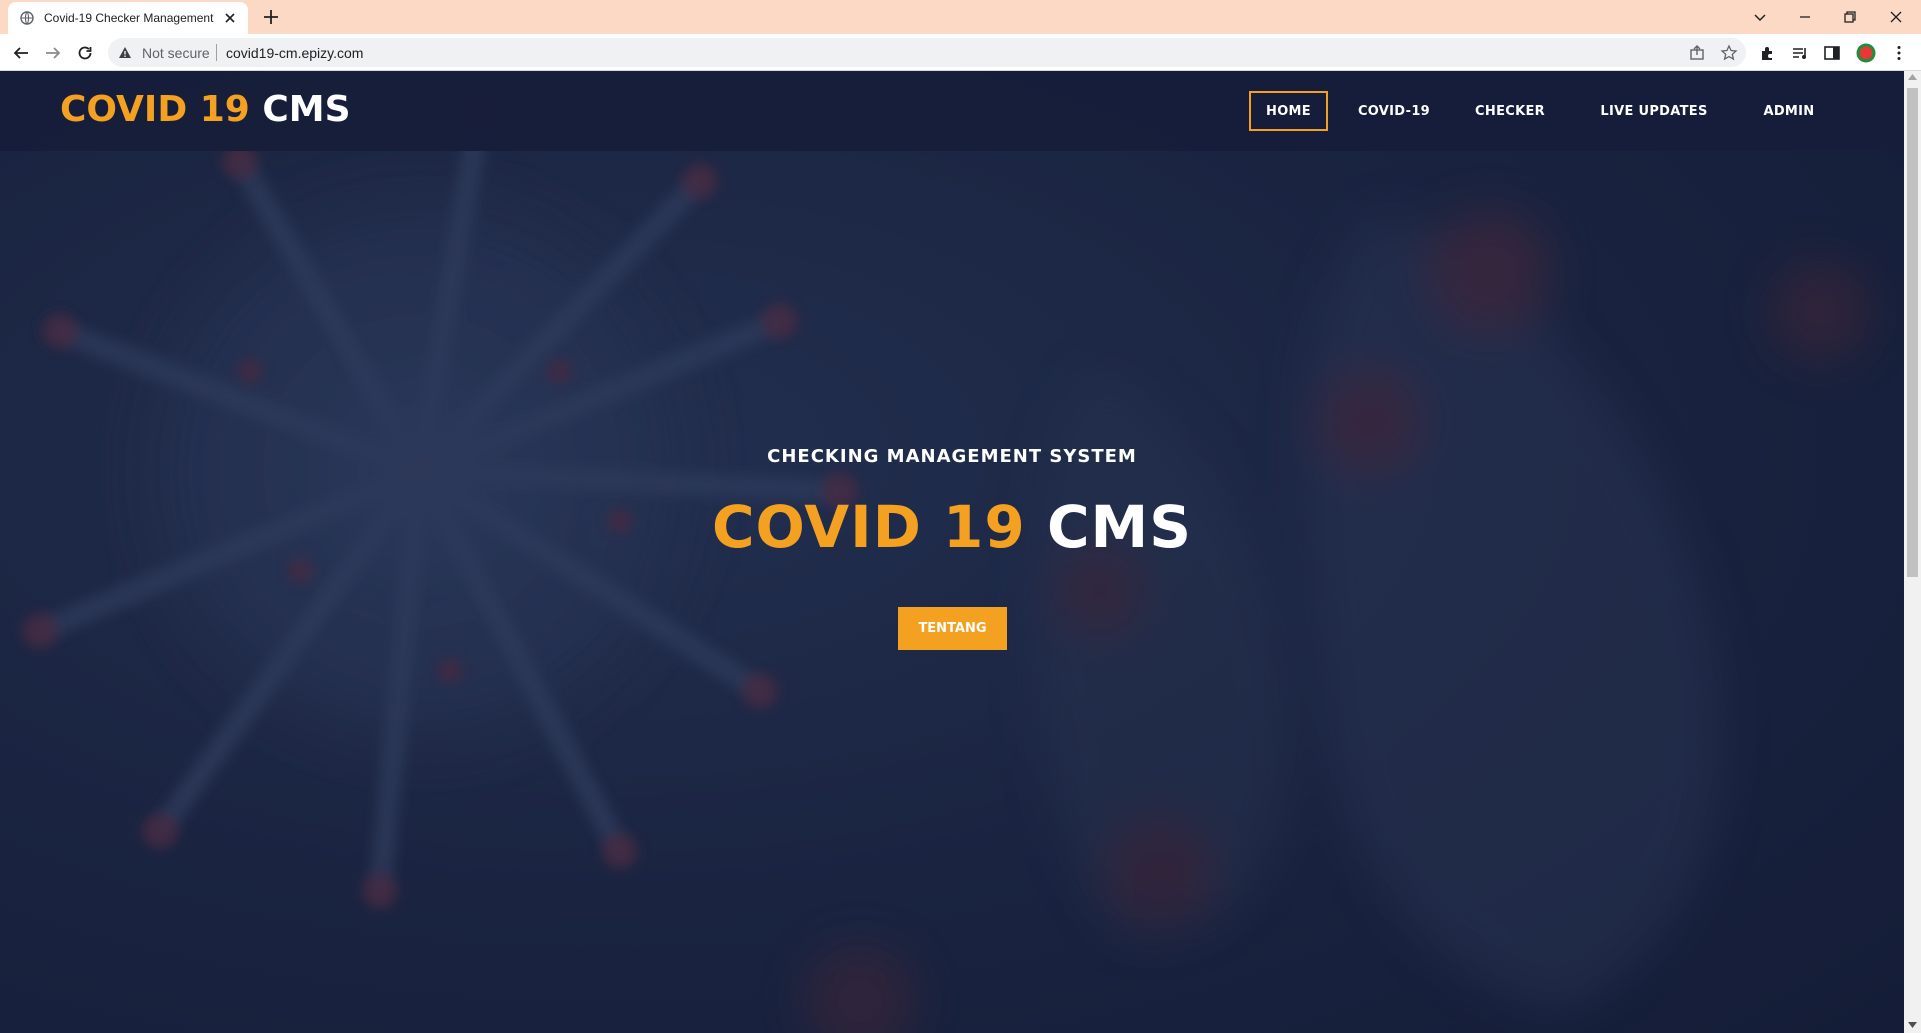 The height and width of the screenshot is (1033, 1921). Describe the element at coordinates (960, 17) in the screenshot. I see `browser-tab-bar: Covid-19 Checker Management System` at that location.